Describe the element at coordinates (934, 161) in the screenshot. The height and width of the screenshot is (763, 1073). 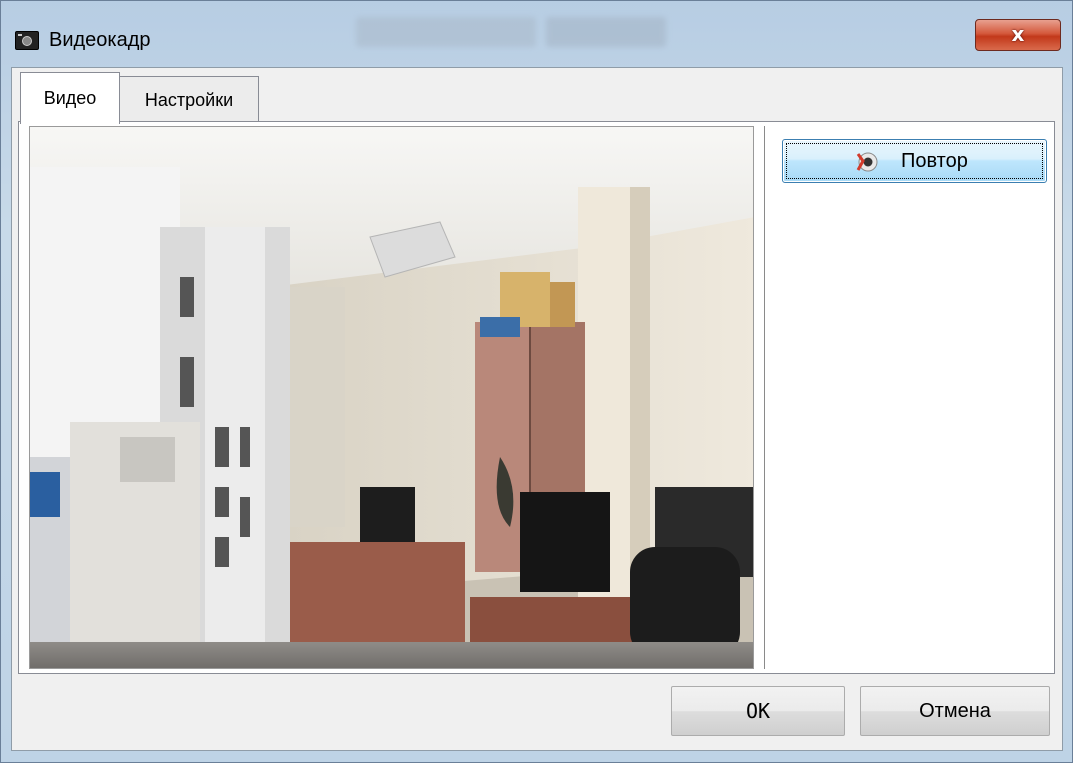
I see `retry-button-label: Повтор` at that location.